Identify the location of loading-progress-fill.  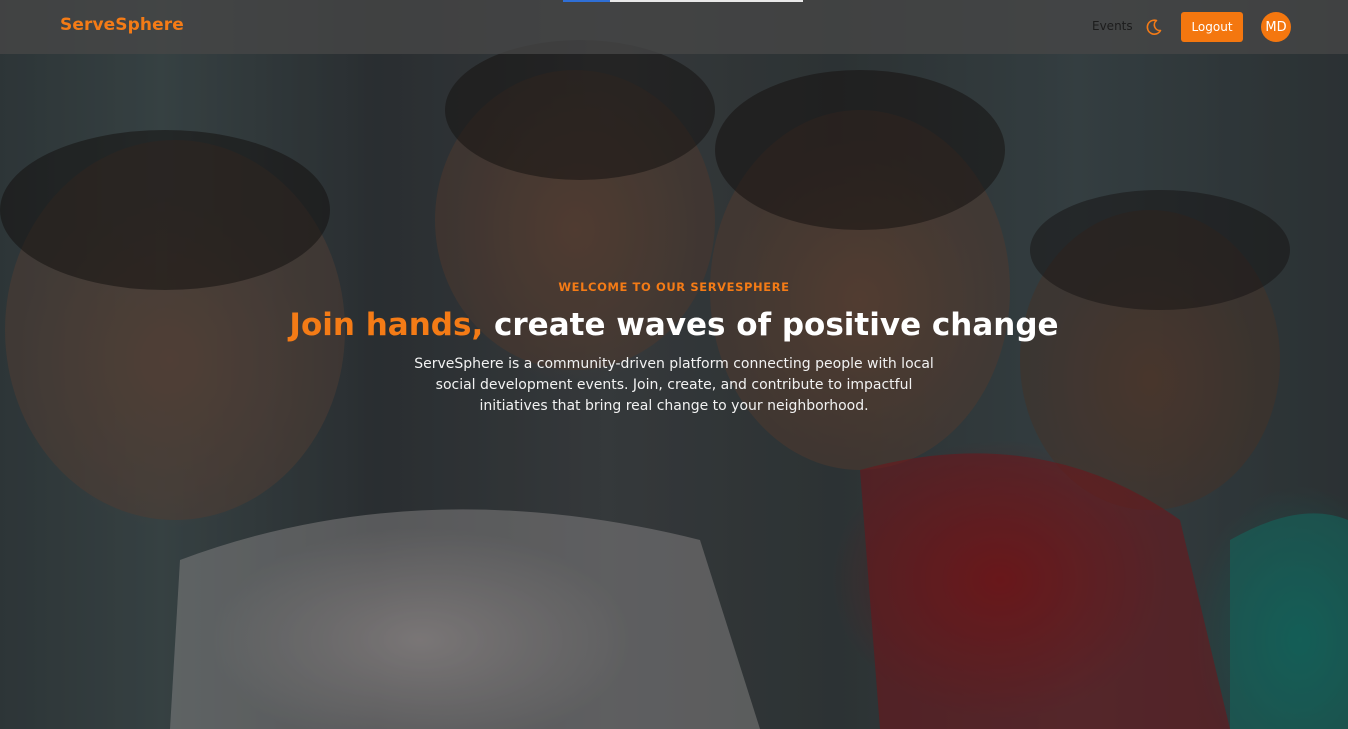
(586, 1).